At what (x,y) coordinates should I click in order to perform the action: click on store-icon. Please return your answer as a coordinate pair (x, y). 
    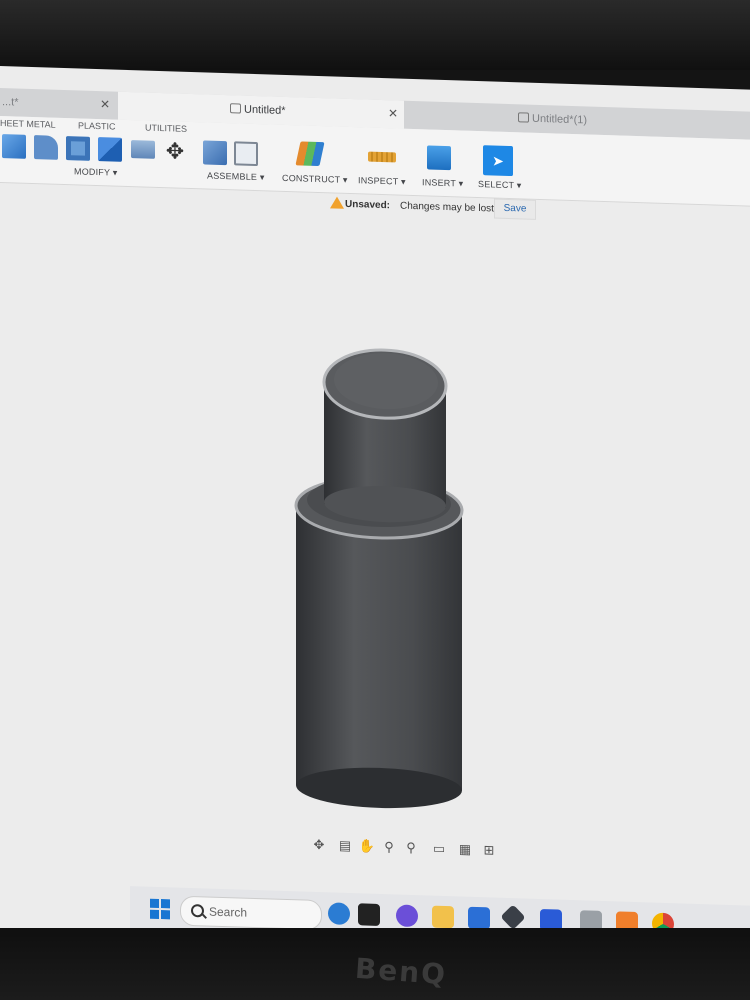
    Looking at the image, I should click on (479, 918).